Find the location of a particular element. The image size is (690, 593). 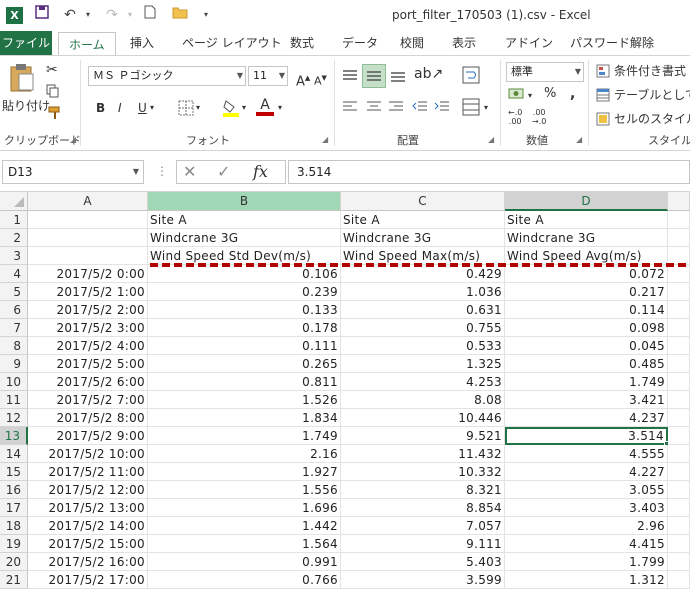

cut-icon: ✂ is located at coordinates (52, 70).